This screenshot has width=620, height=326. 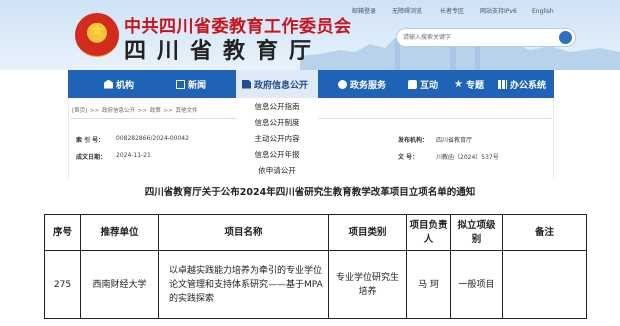 What do you see at coordinates (498, 12) in the screenshot?
I see `top-link-ipv6: 网站支持IPv6` at bounding box center [498, 12].